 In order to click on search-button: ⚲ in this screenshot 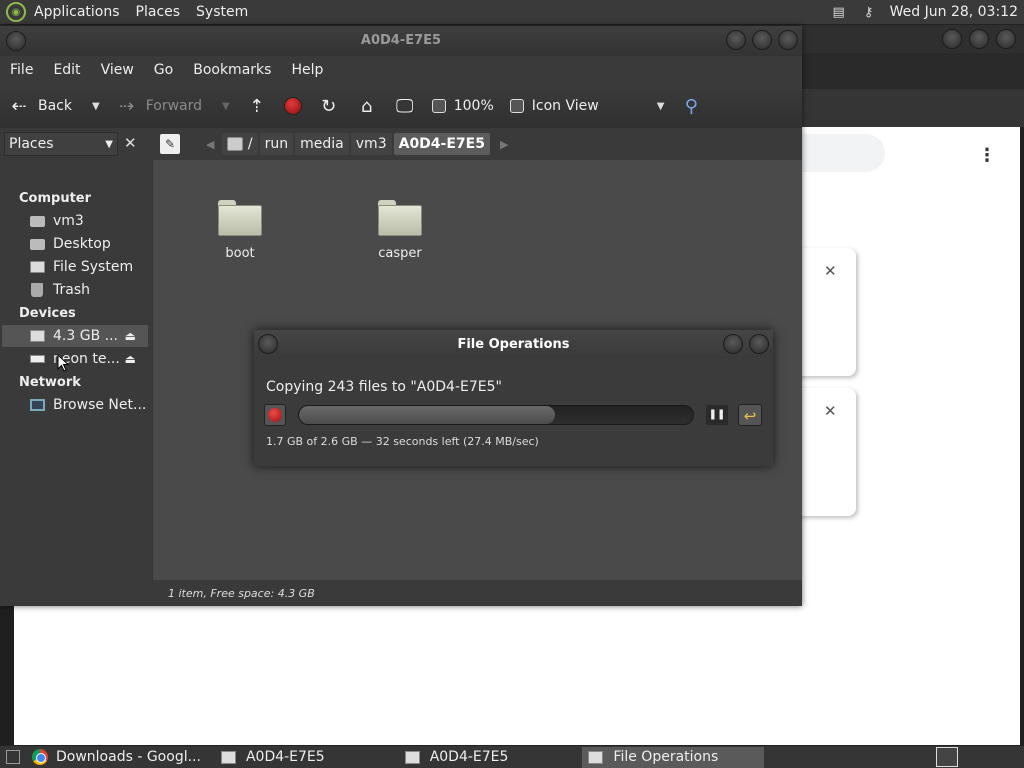, I will do `click(691, 106)`.